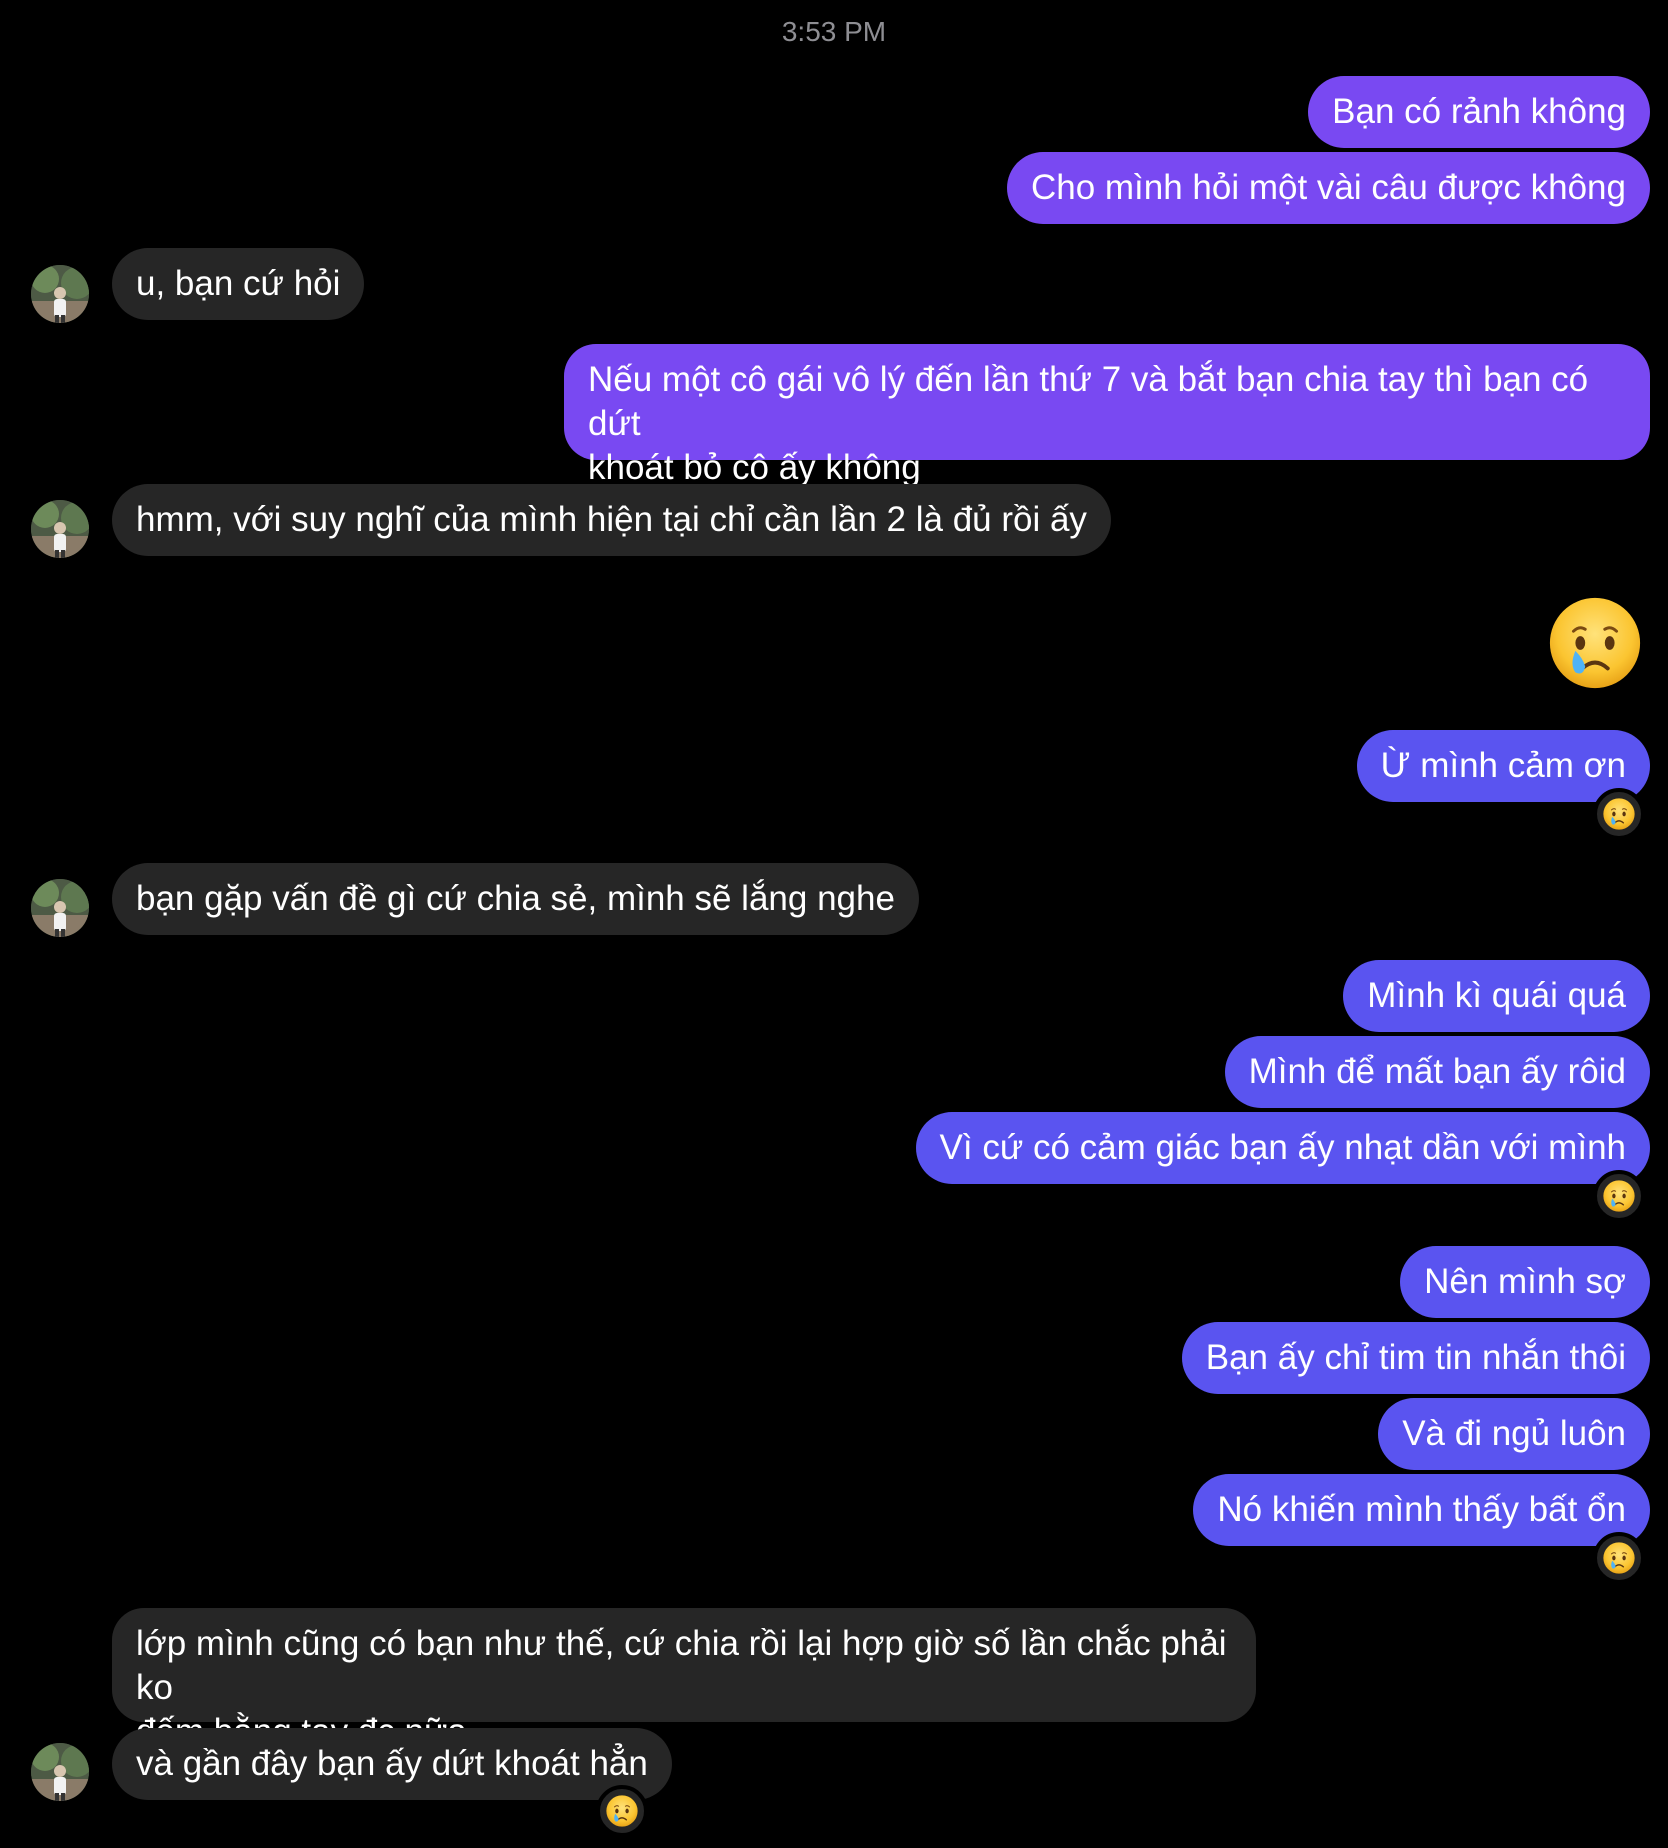 This screenshot has width=1668, height=1848. I want to click on outgoing-message: Mình để mất bạn ấy rôid, so click(1437, 1072).